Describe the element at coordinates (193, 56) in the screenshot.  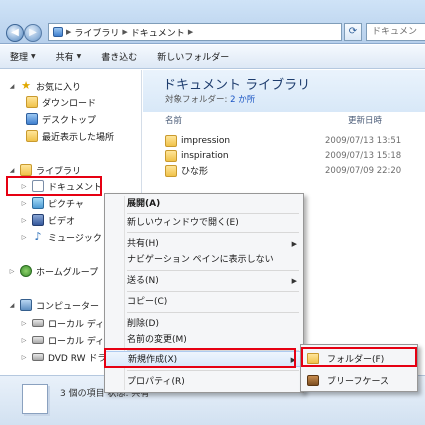
I see `new-folder-button: 新しいフォルダー` at that location.